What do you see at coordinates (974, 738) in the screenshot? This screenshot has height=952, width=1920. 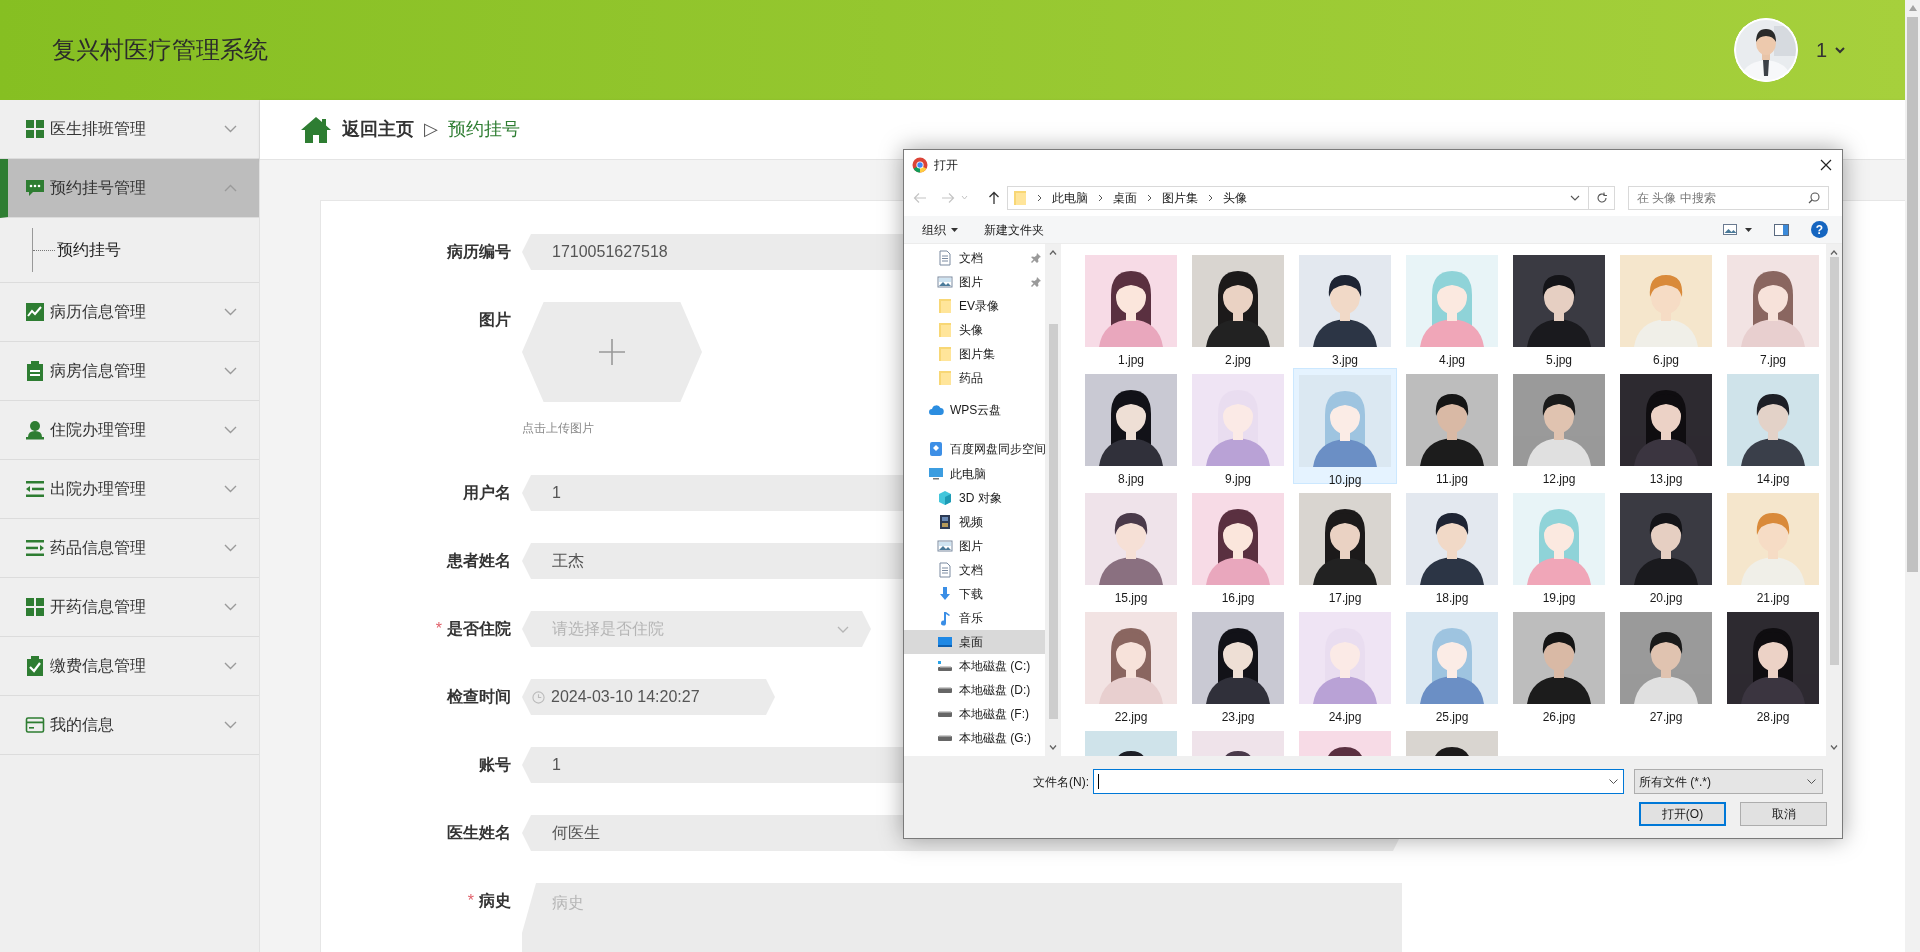 I see `nav-item: 本地磁盘 (G:)` at bounding box center [974, 738].